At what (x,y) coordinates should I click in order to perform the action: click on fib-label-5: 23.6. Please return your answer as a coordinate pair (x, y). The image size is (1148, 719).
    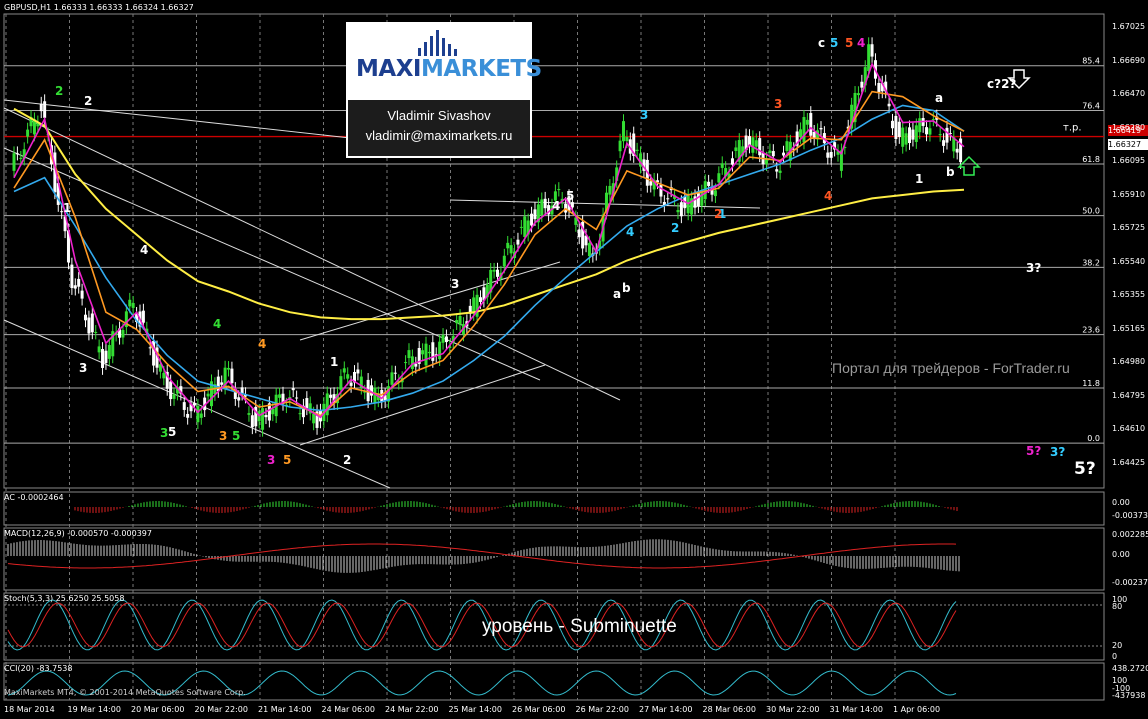
    Looking at the image, I should click on (1091, 330).